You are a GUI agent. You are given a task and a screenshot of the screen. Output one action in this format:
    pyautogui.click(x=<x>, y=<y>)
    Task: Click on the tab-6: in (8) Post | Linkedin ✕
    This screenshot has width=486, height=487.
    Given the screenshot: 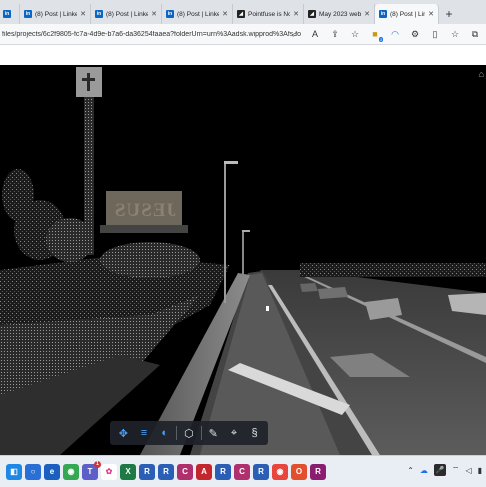 What is the action you would take?
    pyautogui.click(x=407, y=14)
    